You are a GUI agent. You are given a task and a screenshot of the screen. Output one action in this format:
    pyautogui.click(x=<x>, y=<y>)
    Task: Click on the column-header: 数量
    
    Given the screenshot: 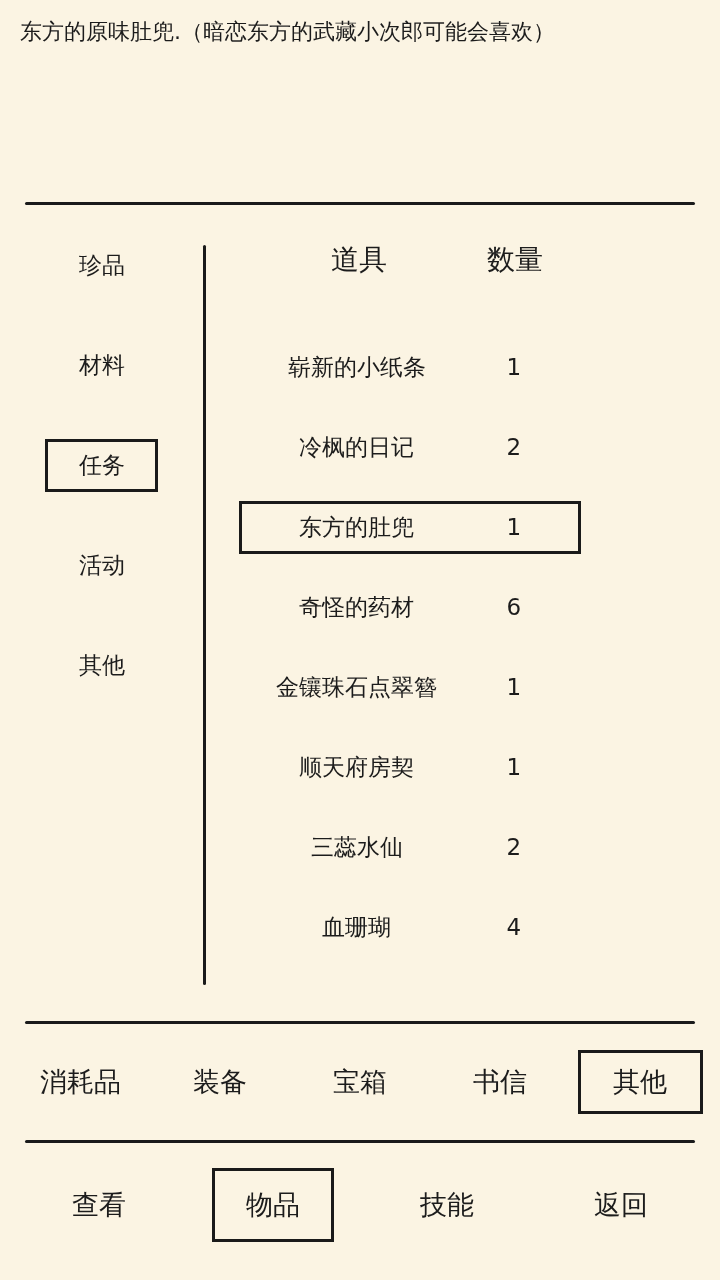 What is the action you would take?
    pyautogui.click(x=515, y=260)
    